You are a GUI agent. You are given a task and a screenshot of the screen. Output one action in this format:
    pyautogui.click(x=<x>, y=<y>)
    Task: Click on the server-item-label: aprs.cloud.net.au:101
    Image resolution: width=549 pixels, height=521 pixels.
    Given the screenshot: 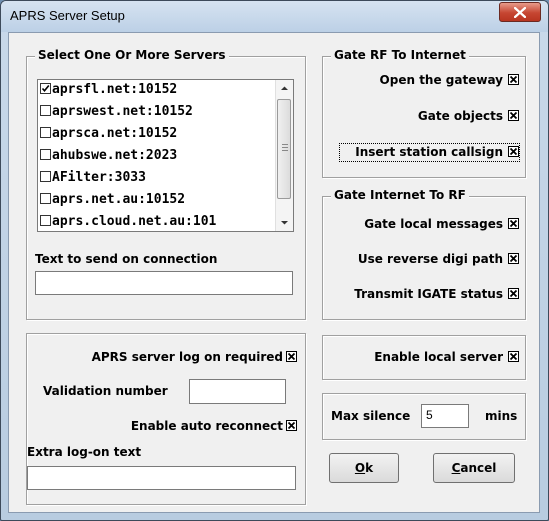 What is the action you would take?
    pyautogui.click(x=134, y=221)
    